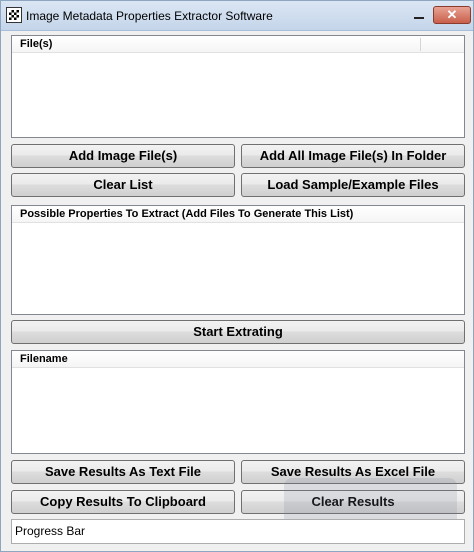 Image resolution: width=474 pixels, height=552 pixels. I want to click on add-image-files-button: Add Image File(s), so click(123, 156).